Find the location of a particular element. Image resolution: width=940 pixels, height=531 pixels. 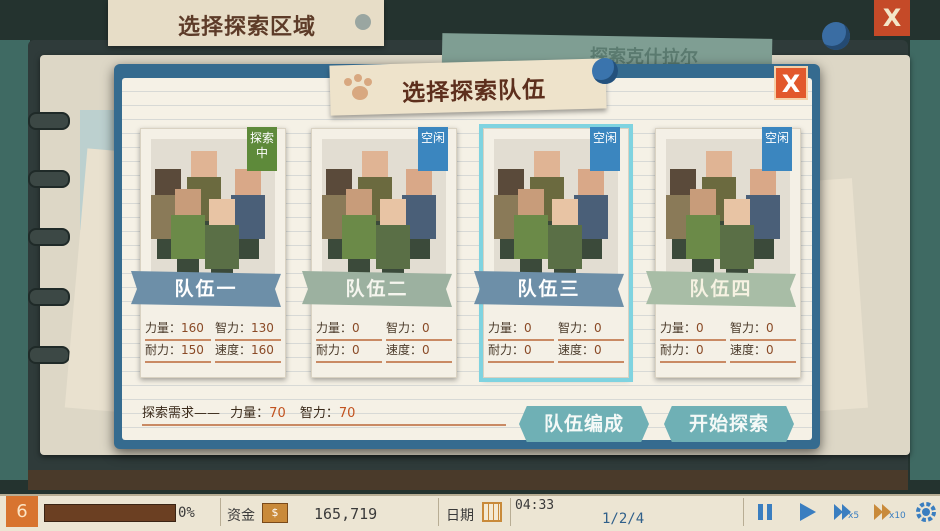

pause-icon is located at coordinates (765, 512).